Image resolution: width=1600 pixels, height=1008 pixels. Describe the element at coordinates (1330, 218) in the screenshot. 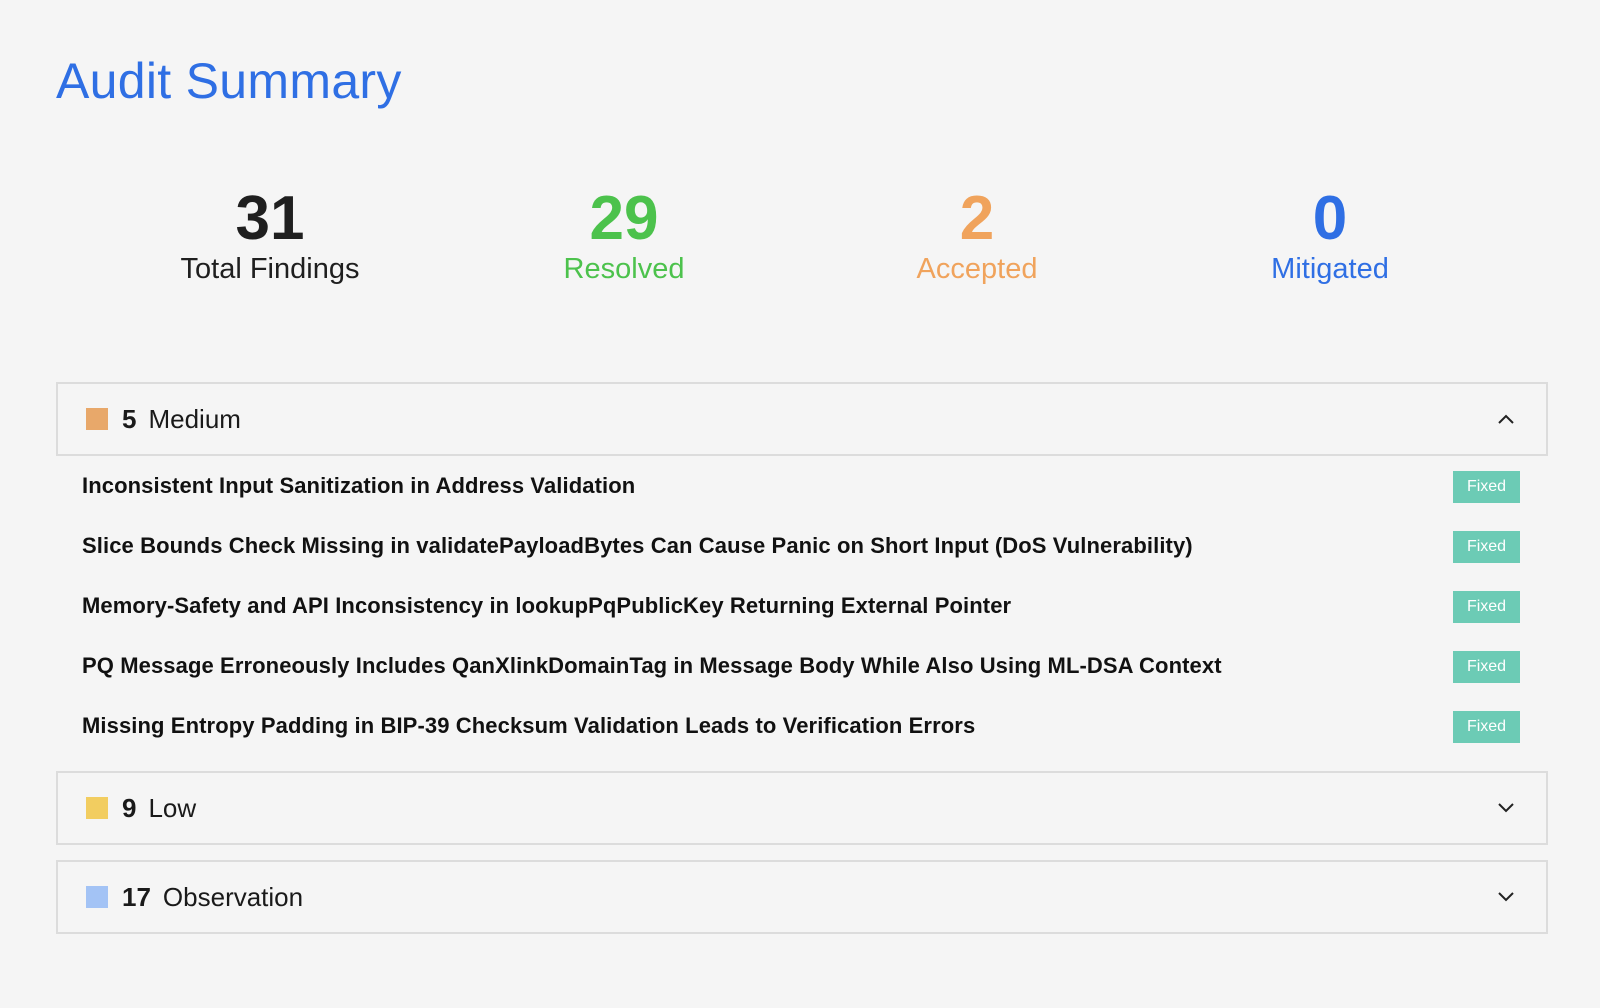

I see `stat-mitigated-value: 0` at that location.